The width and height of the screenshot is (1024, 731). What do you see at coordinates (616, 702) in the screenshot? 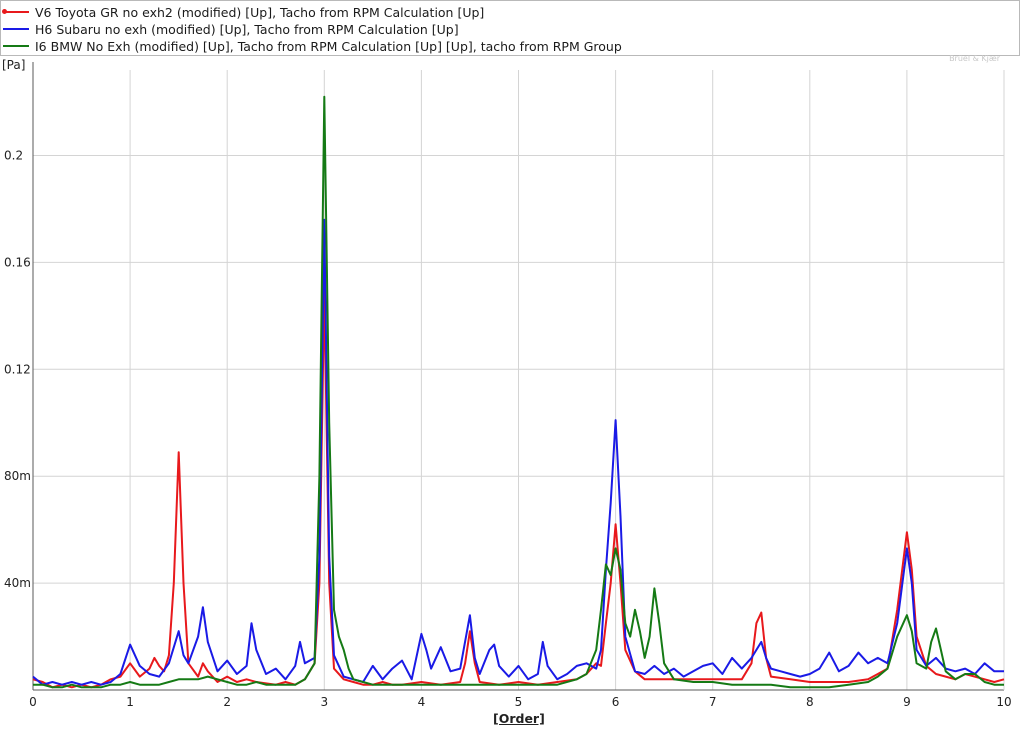
I see `x-tick-label: 6` at bounding box center [616, 702].